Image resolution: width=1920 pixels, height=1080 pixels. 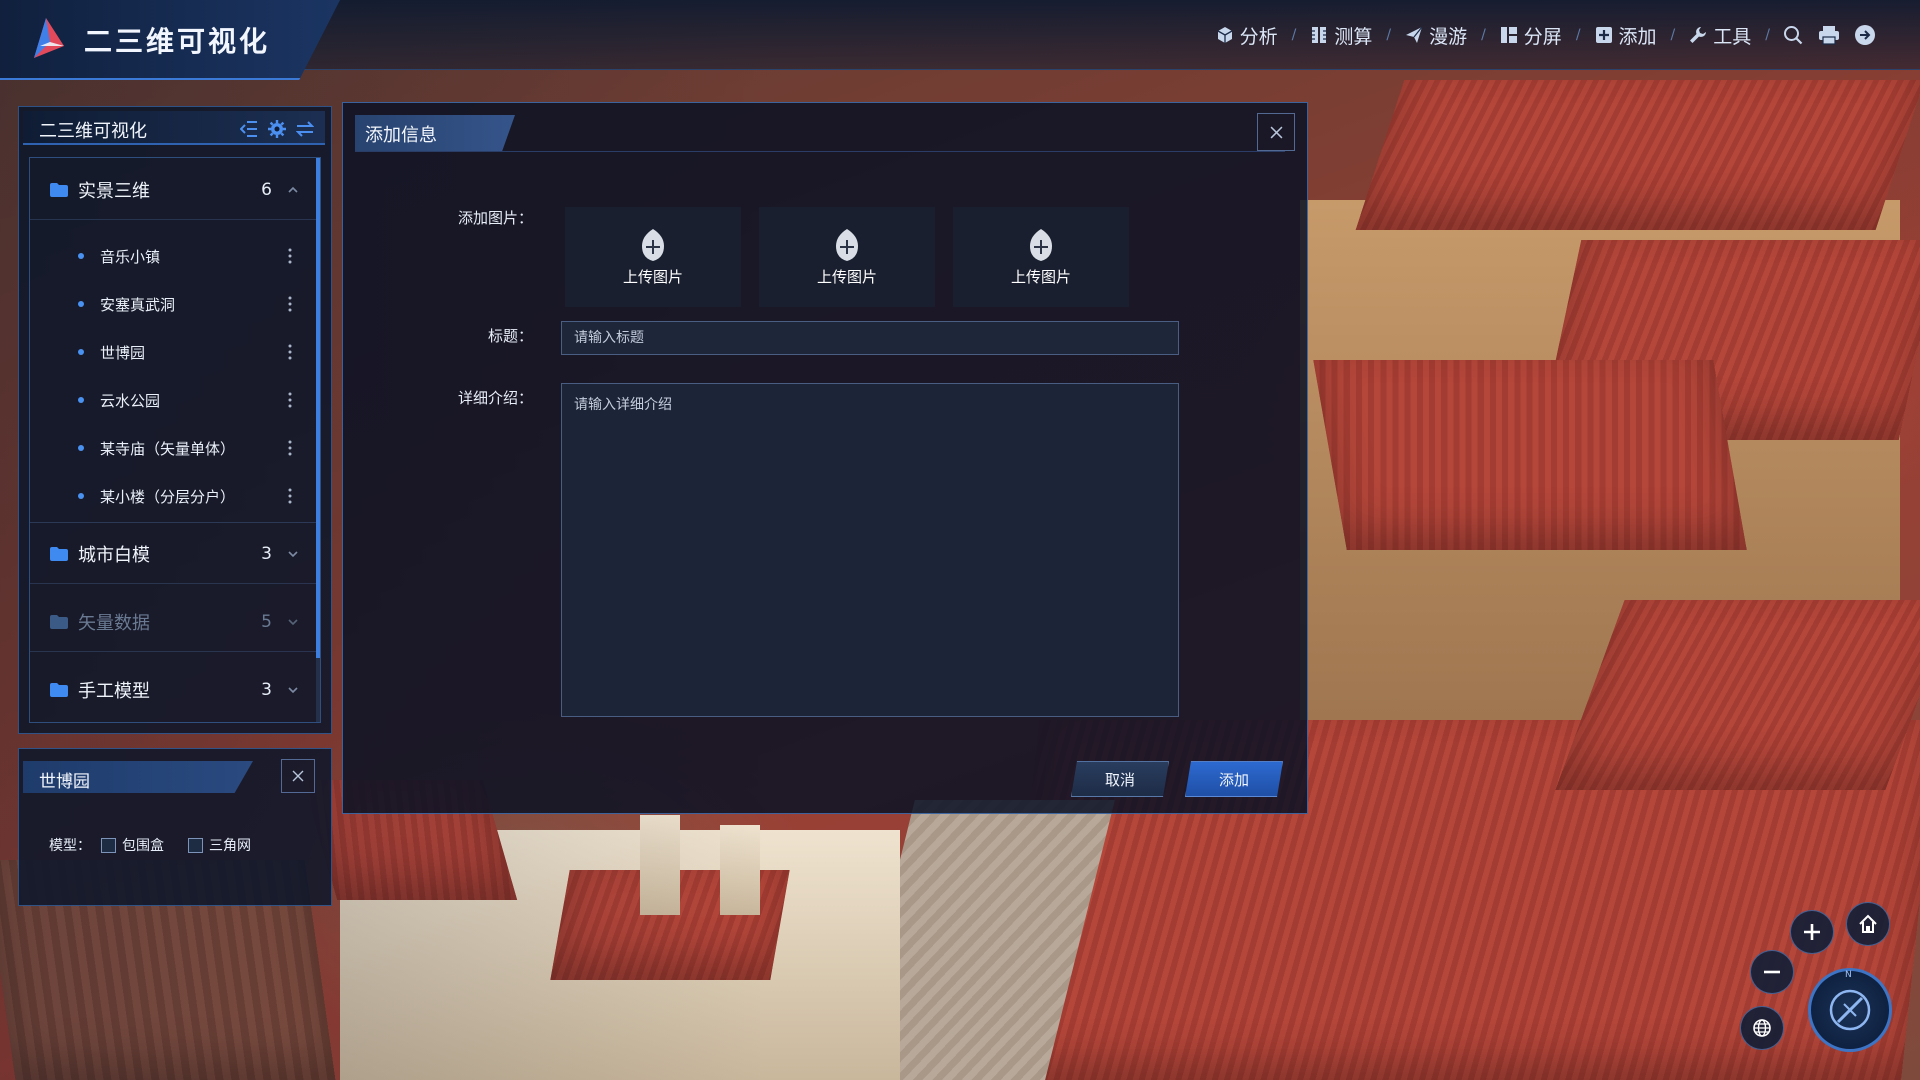 I want to click on gear-icon, so click(x=277, y=129).